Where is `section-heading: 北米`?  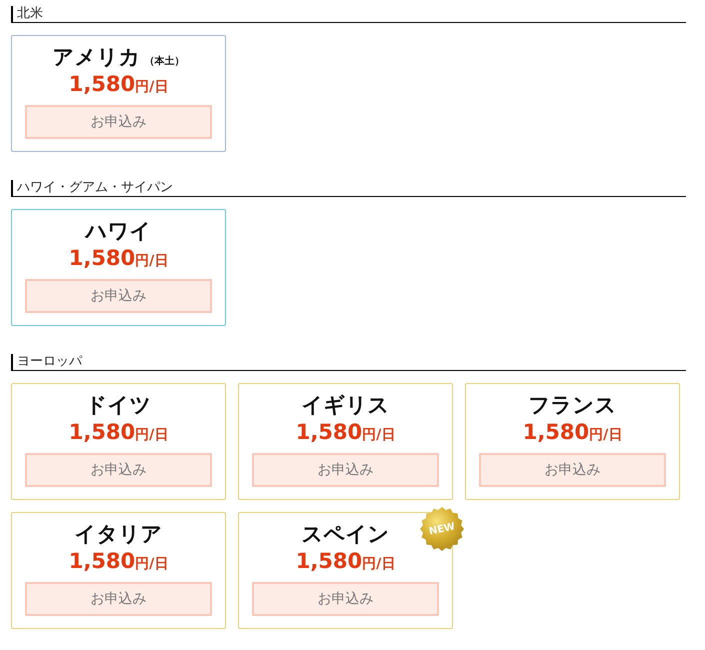
section-heading: 北米 is located at coordinates (348, 14).